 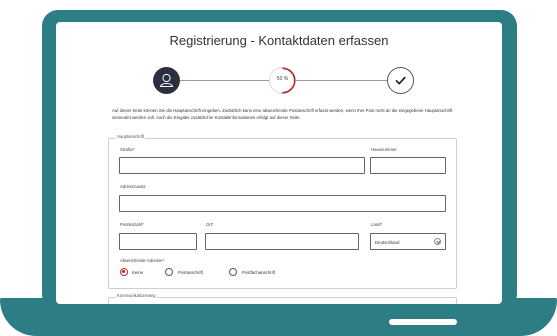 I want to click on chevron-down-icon, so click(x=437, y=241).